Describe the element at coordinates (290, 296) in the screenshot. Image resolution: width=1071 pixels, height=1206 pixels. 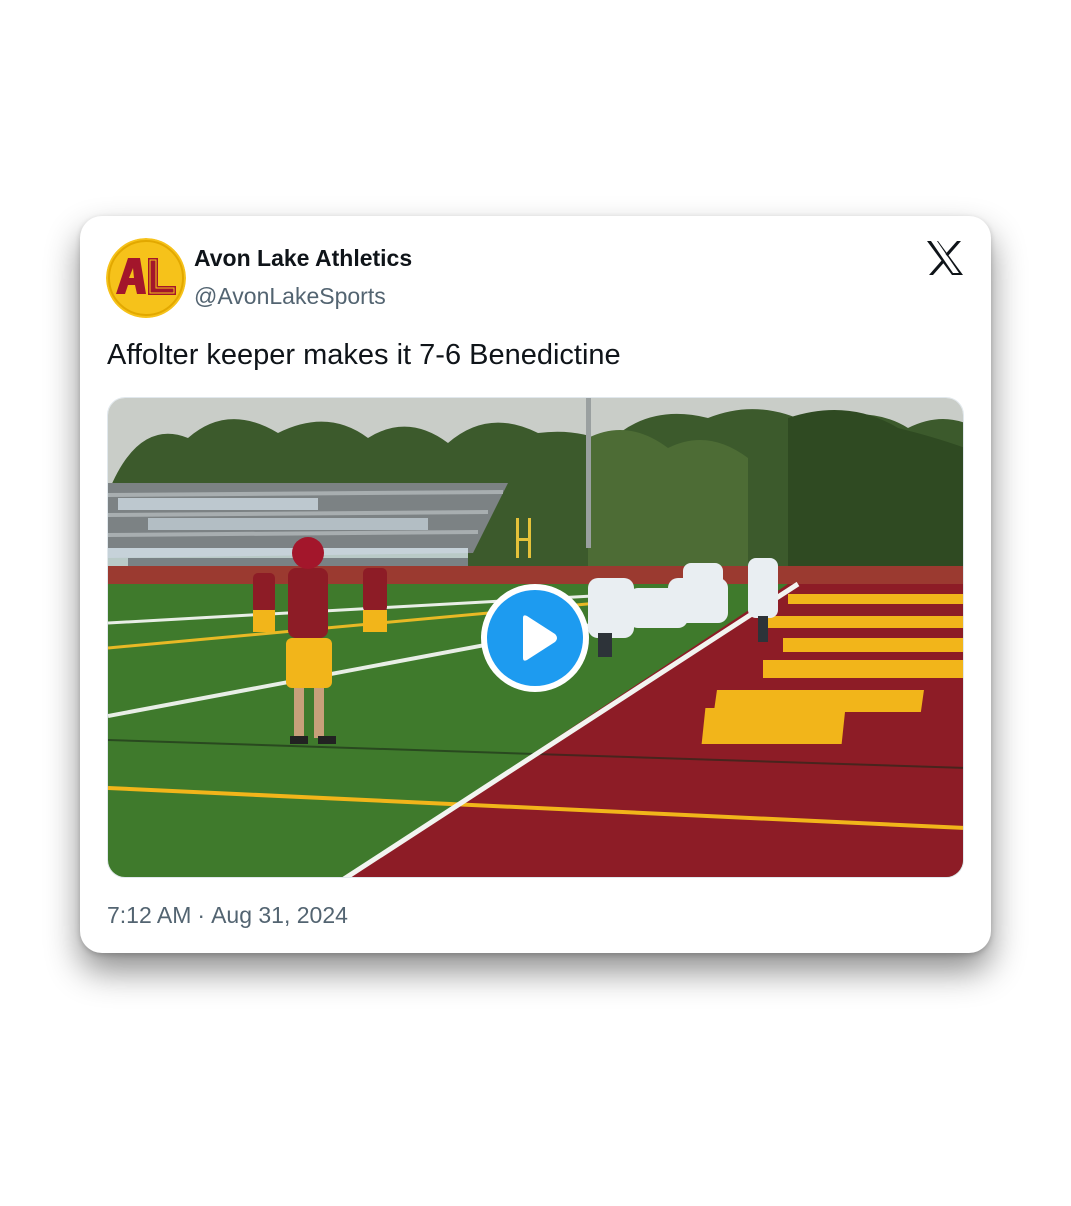
I see `handle: @AvonLakeSports` at that location.